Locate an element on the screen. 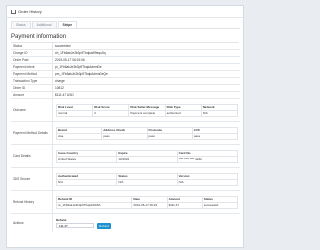 This screenshot has height=250, width=320. table-cell: authorized is located at coordinates (183, 113).